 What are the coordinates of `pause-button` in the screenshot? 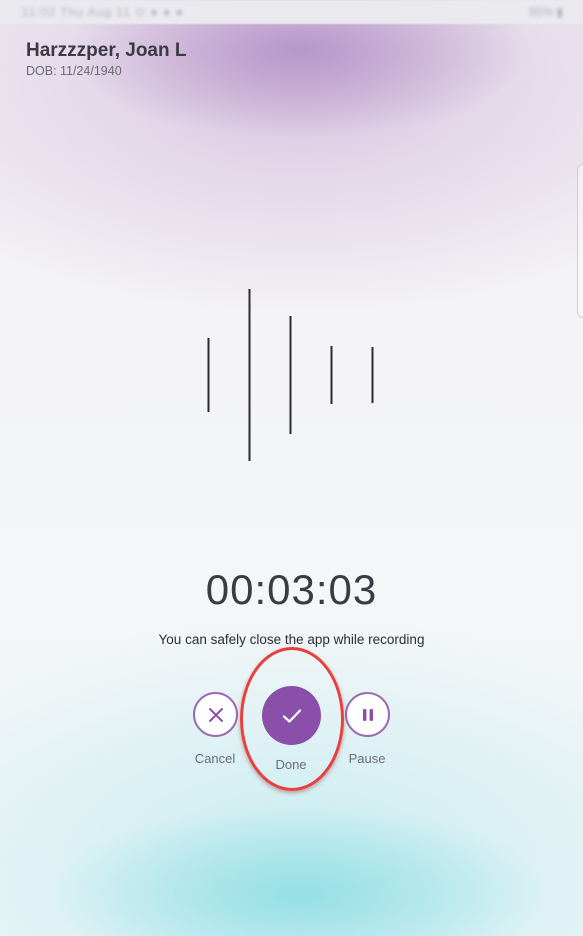 It's located at (367, 714).